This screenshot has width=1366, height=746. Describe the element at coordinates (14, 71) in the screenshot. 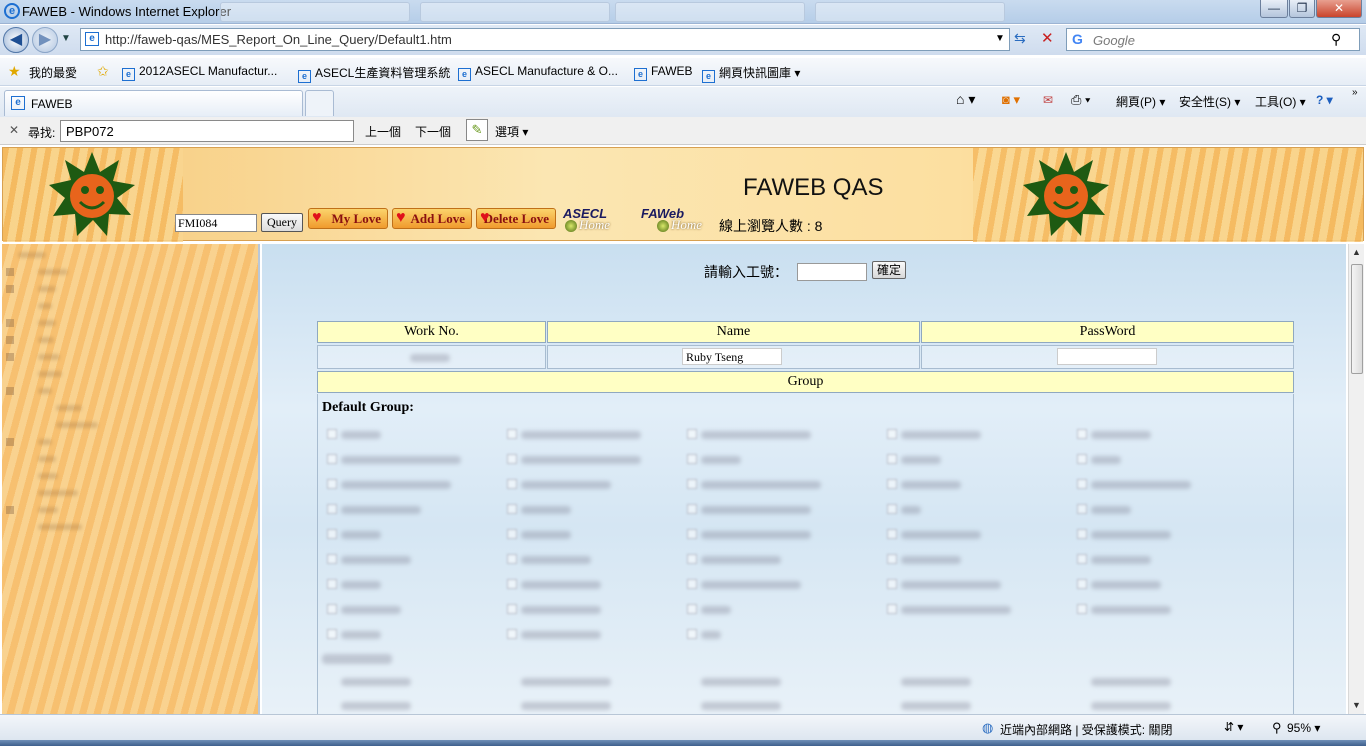

I see `favorites-star-icon: ★` at that location.